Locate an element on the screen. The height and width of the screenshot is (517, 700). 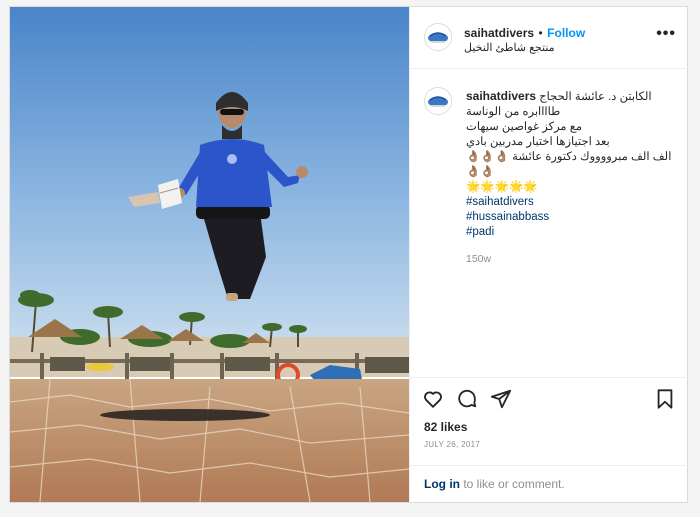
follow-button: Follow is located at coordinates (566, 33).